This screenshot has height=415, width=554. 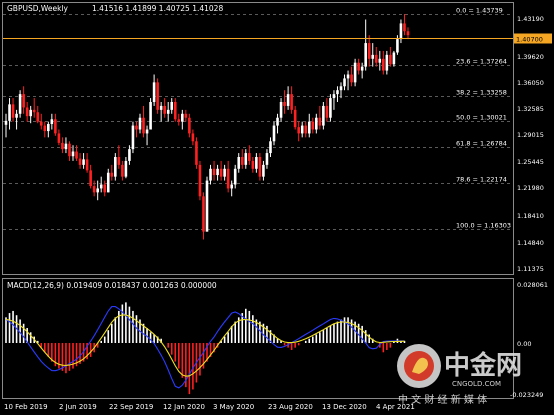 I want to click on fib-level-label: 78.6 = 1.22174, so click(x=481, y=180).